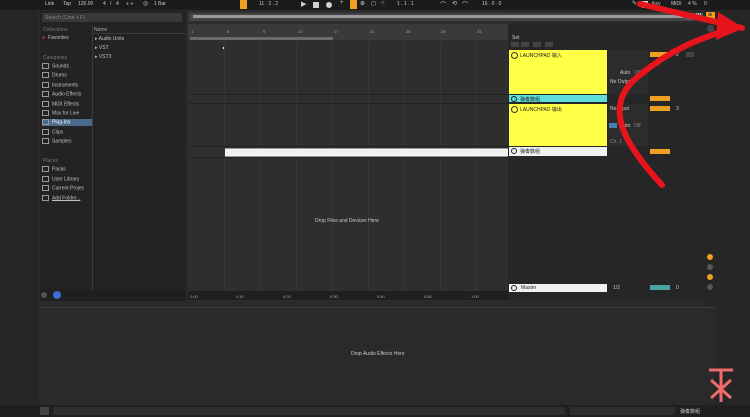 The width and height of the screenshot is (750, 417). What do you see at coordinates (85, 4) in the screenshot?
I see `tempo-field: 126.00` at bounding box center [85, 4].